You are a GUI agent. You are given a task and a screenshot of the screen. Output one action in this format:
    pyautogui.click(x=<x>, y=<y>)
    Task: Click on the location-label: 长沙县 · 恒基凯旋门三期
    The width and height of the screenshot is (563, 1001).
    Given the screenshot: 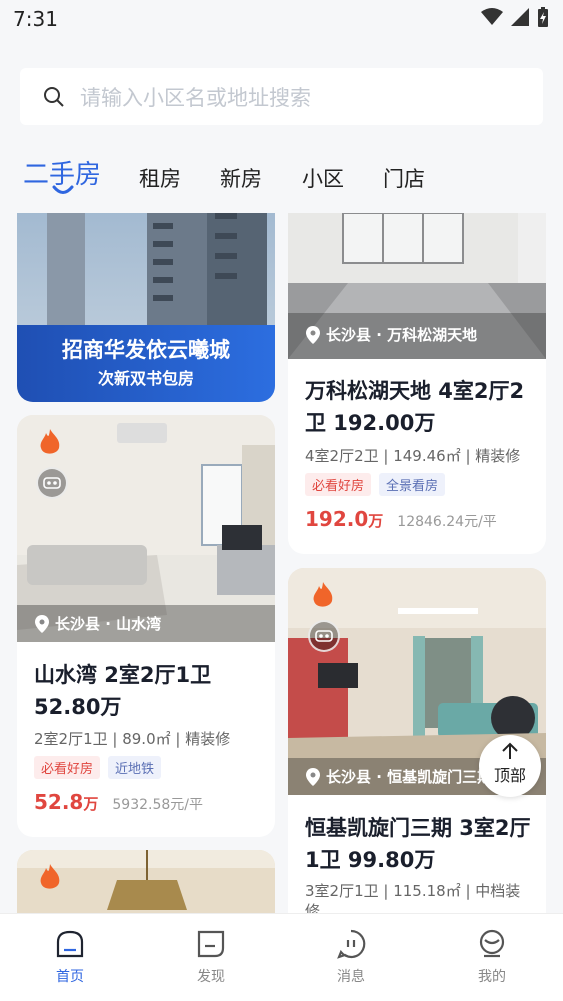 What is the action you would take?
    pyautogui.click(x=399, y=776)
    